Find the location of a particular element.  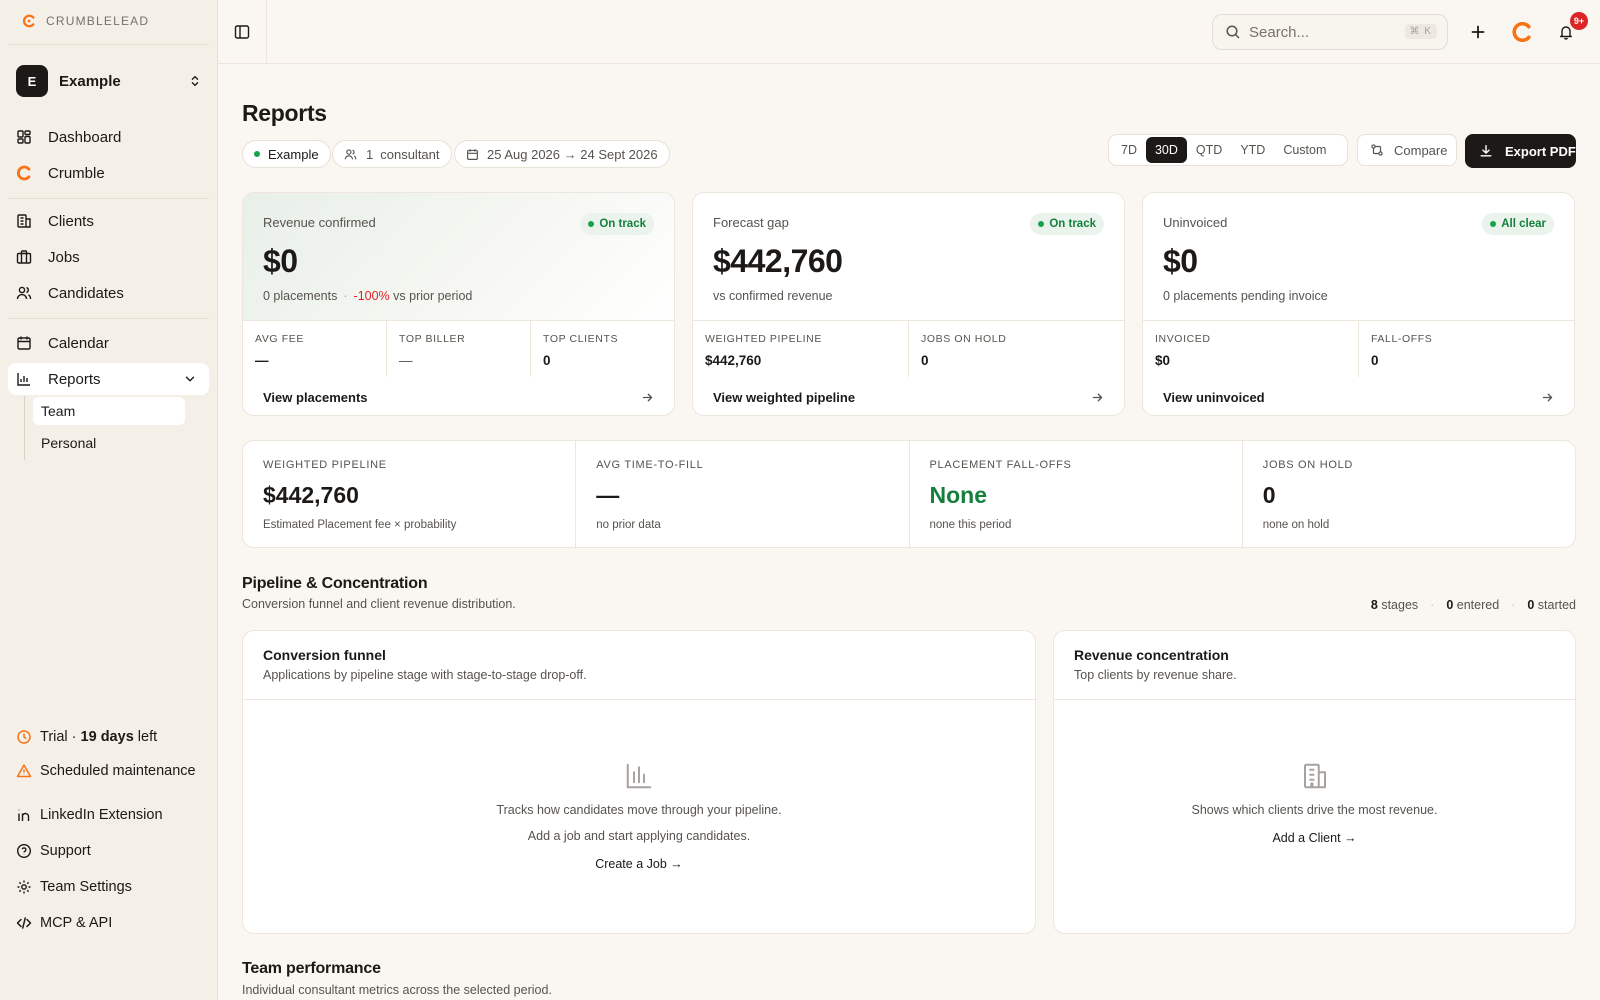

metric-fall-offs: FALL-OFFS 0 is located at coordinates (1466, 349).